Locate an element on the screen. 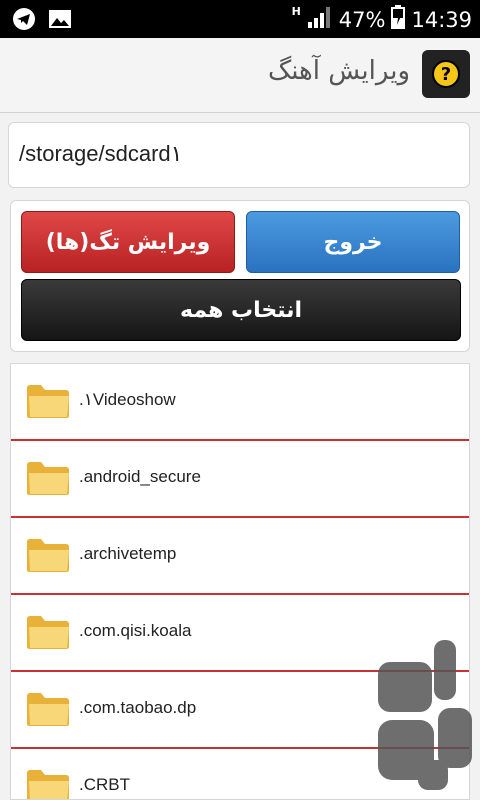 This screenshot has width=480, height=800. file-name: .archivetemp is located at coordinates (128, 553).